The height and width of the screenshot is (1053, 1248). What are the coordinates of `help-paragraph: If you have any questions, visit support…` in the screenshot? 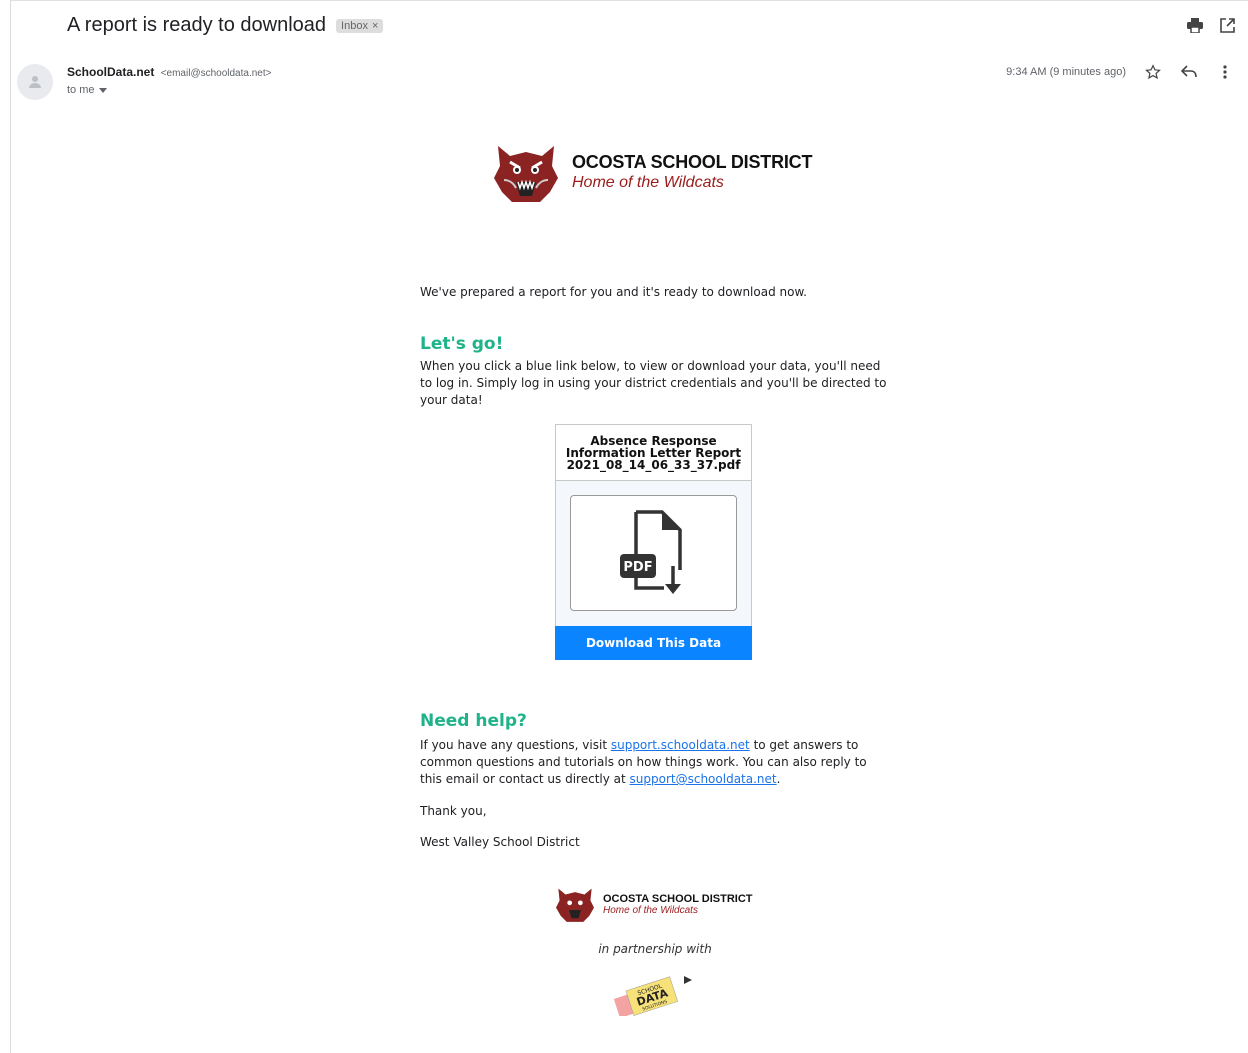 It's located at (655, 762).